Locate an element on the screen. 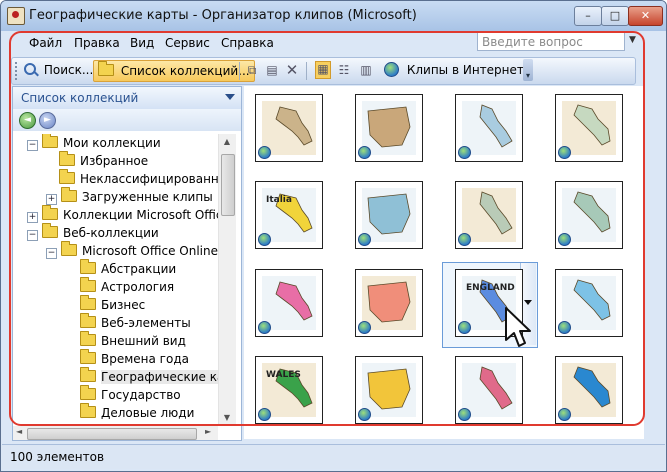 This screenshot has height=472, width=667. pane-menu-chevron-down-icon is located at coordinates (230, 97).